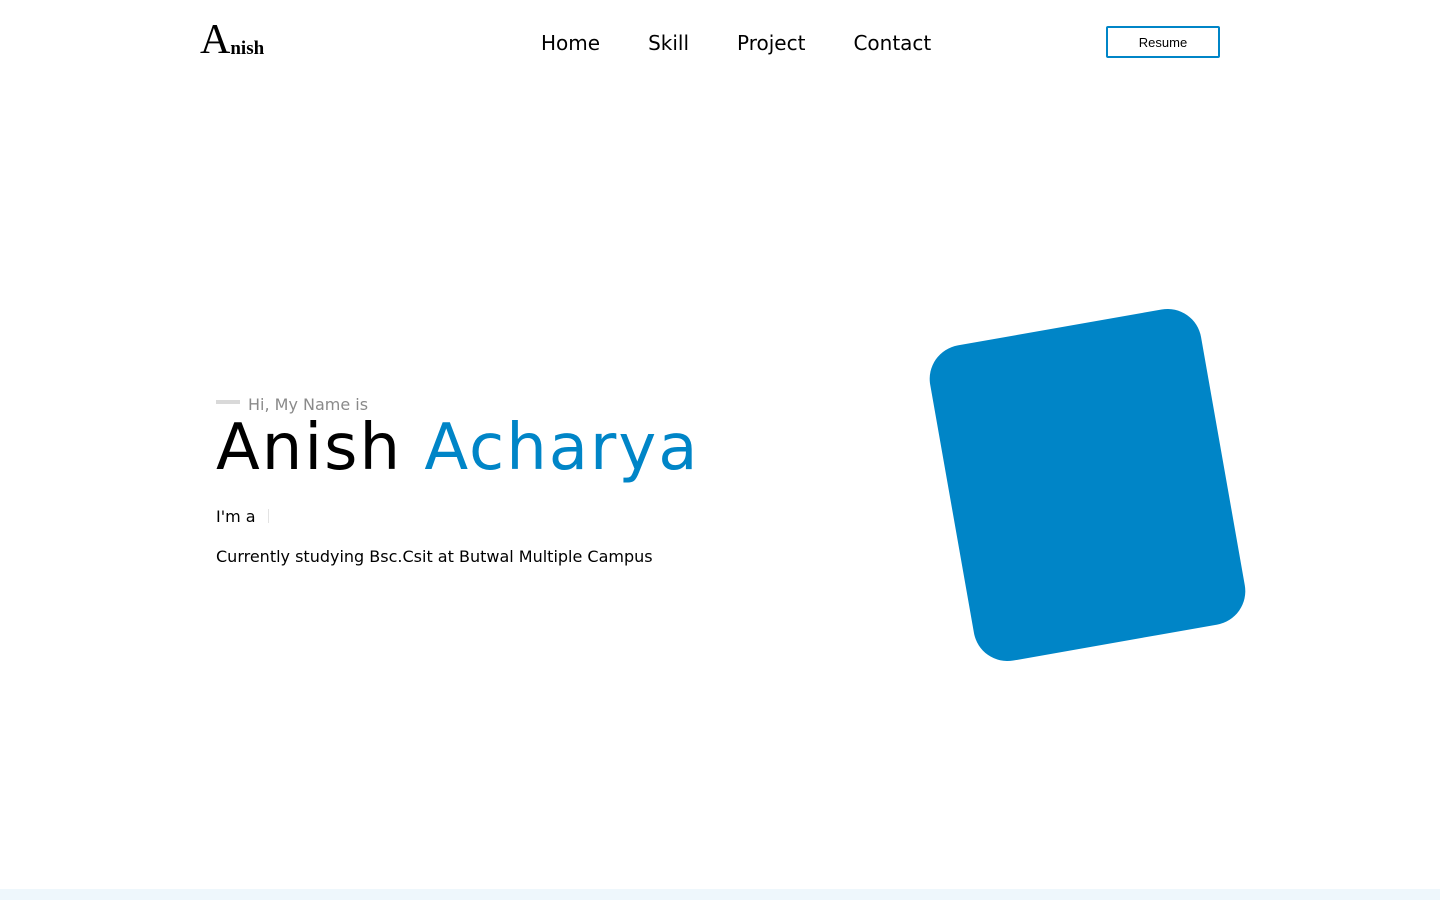 The width and height of the screenshot is (1440, 900). I want to click on typing-cursor-icon, so click(268, 516).